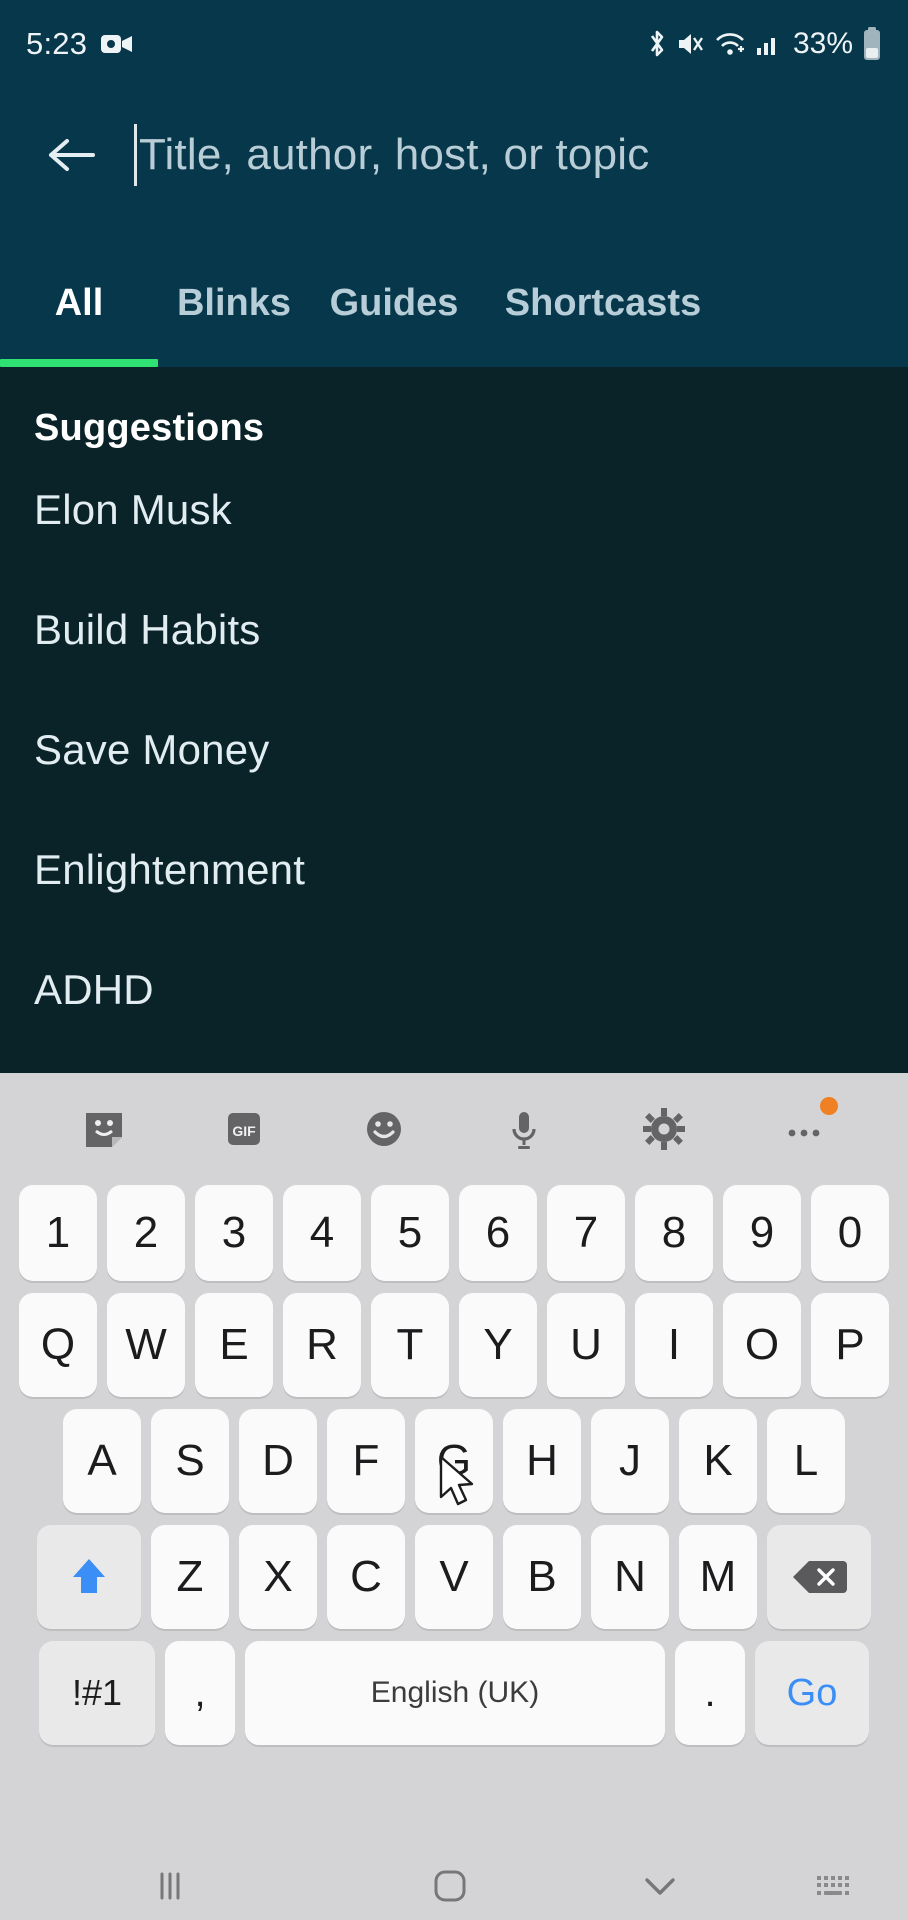 This screenshot has height=1920, width=908. I want to click on key-4: 4, so click(322, 1233).